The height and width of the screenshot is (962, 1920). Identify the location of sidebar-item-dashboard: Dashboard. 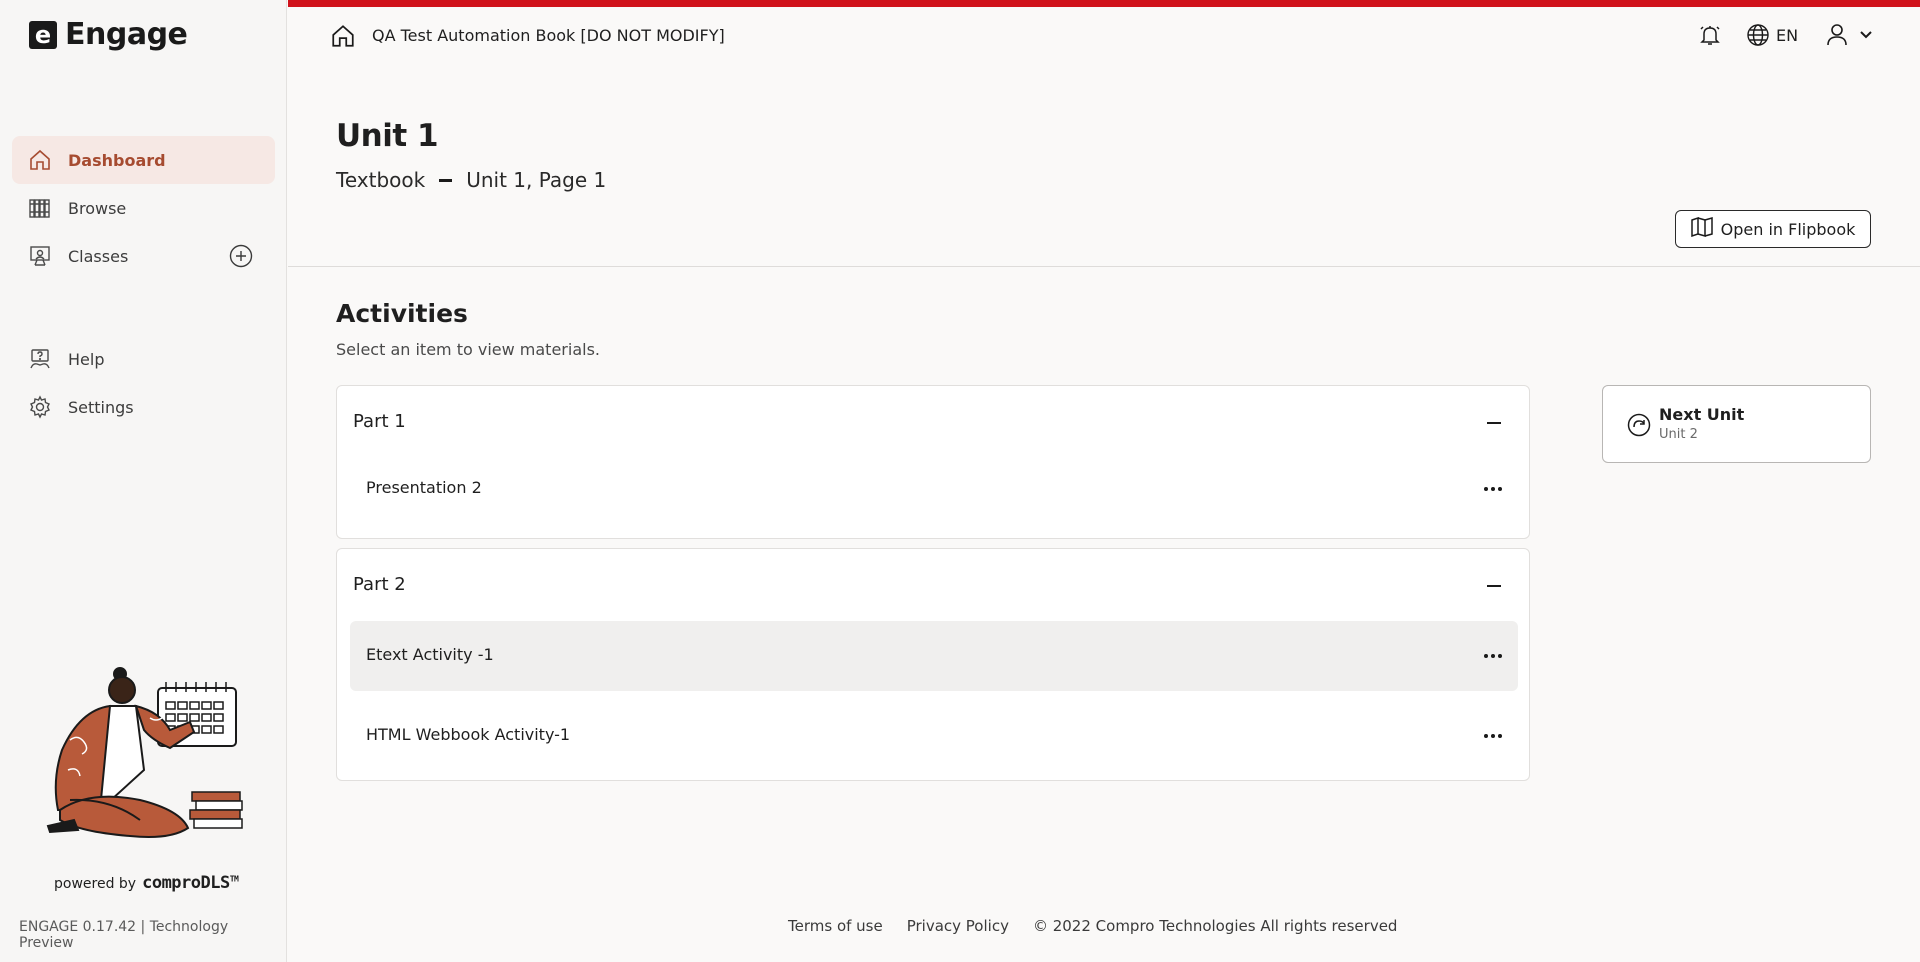
(143, 160).